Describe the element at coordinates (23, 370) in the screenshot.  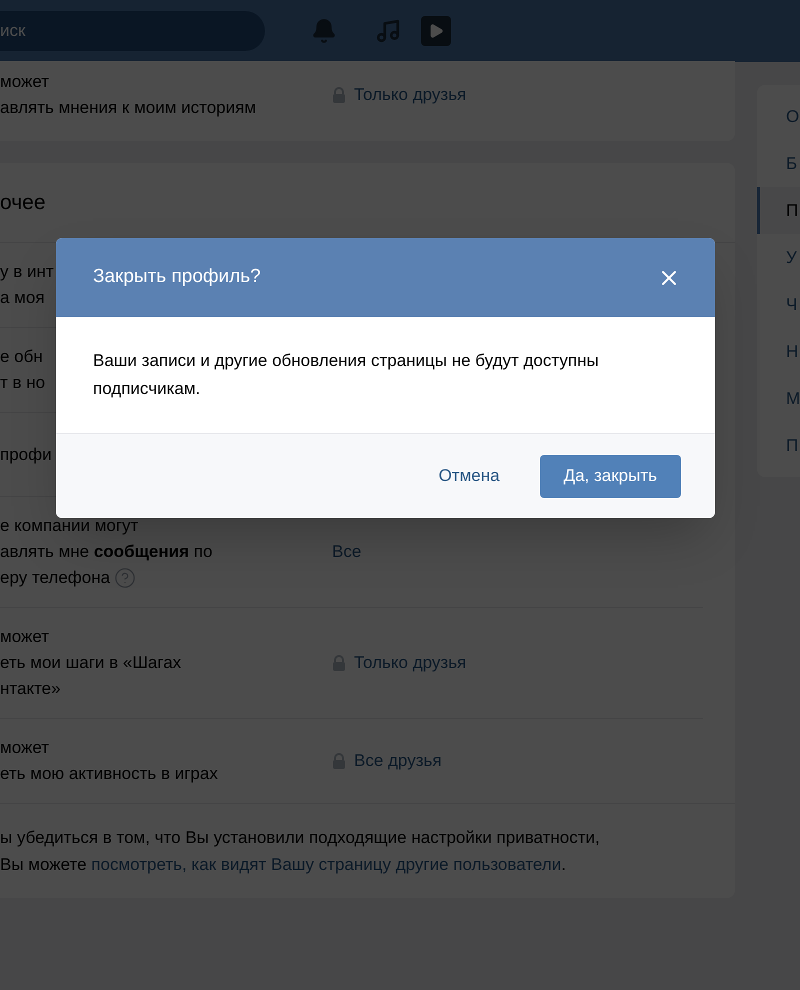
I see `setting-label: е обн т в но` at that location.